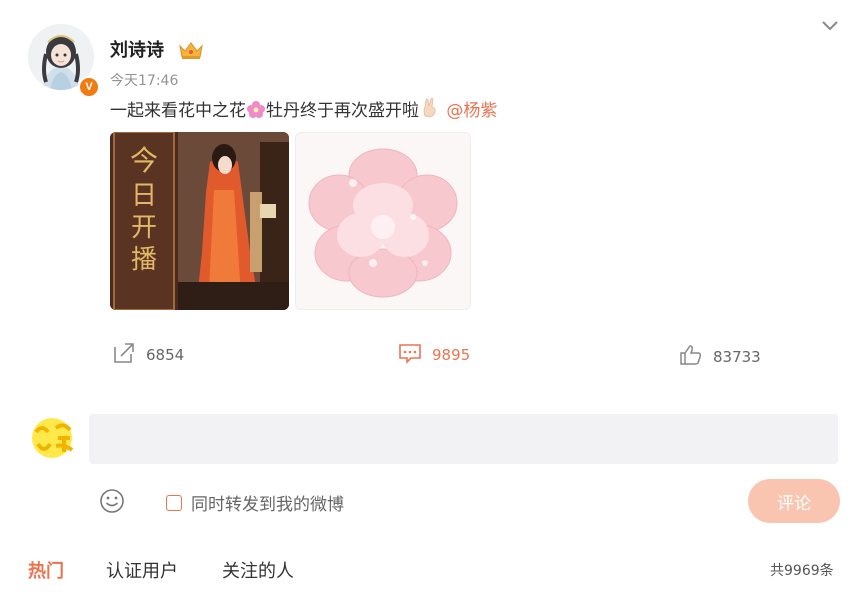 This screenshot has width=859, height=608. What do you see at coordinates (463, 439) in the screenshot?
I see `comment-input` at bounding box center [463, 439].